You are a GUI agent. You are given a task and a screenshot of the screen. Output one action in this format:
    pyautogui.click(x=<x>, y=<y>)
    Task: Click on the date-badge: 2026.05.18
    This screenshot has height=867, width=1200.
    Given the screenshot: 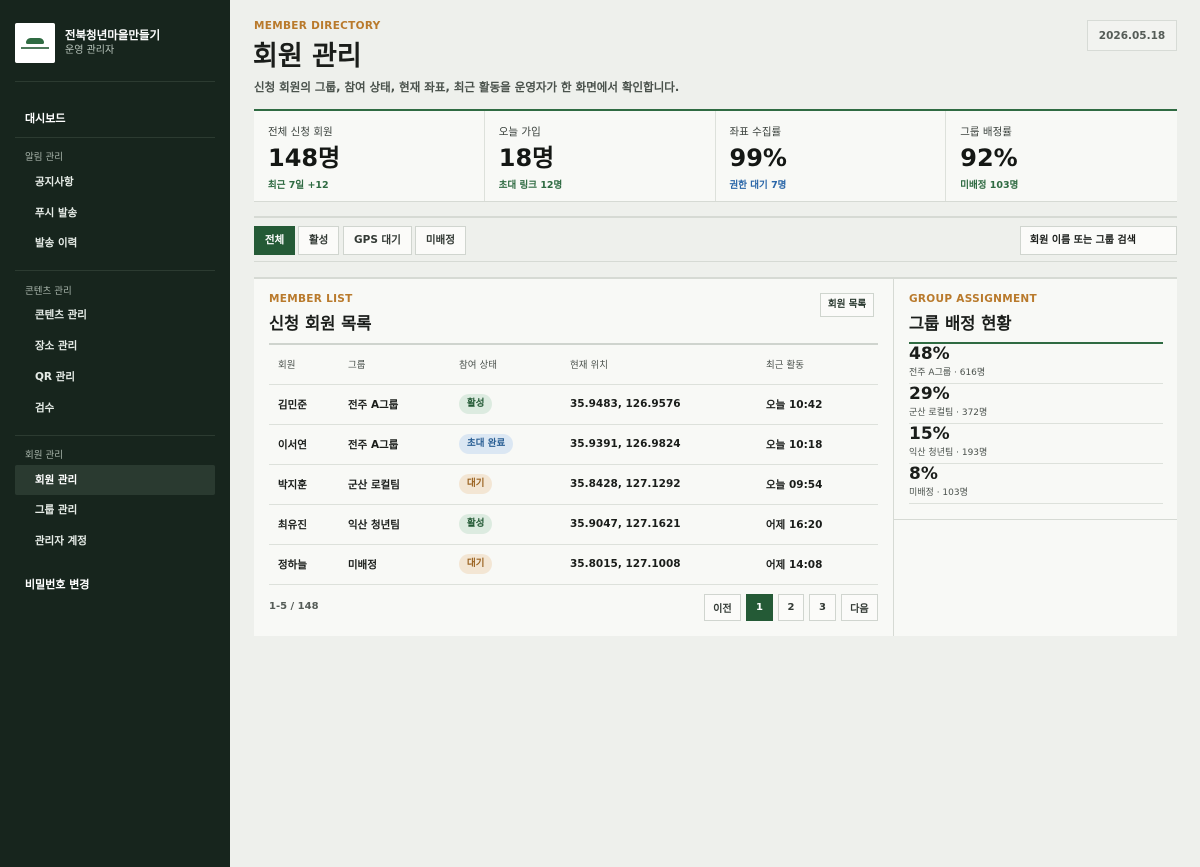 What is the action you would take?
    pyautogui.click(x=1132, y=35)
    